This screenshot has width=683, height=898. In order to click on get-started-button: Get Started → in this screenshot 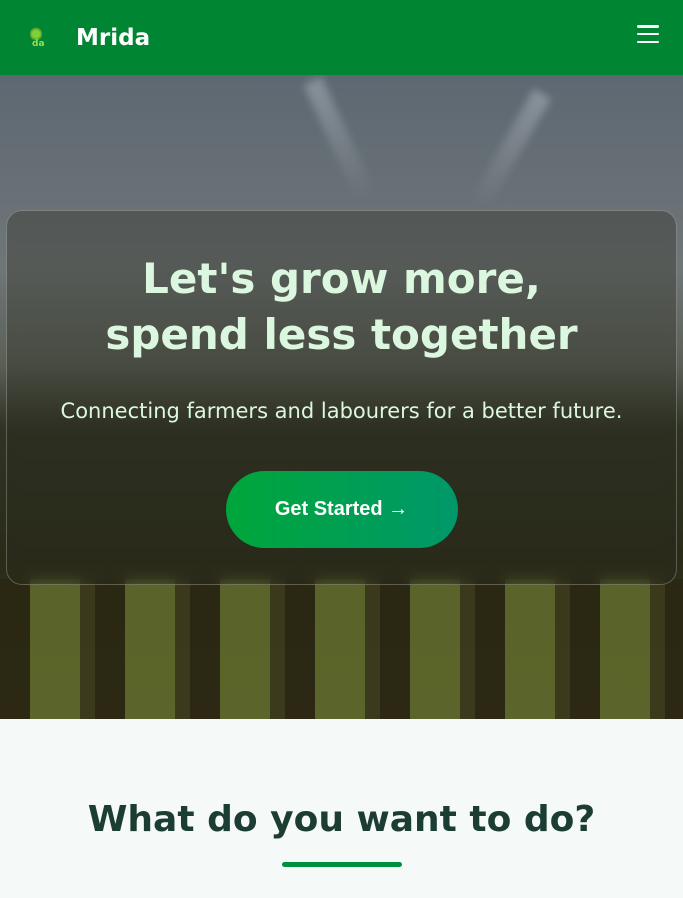, I will do `click(341, 509)`.